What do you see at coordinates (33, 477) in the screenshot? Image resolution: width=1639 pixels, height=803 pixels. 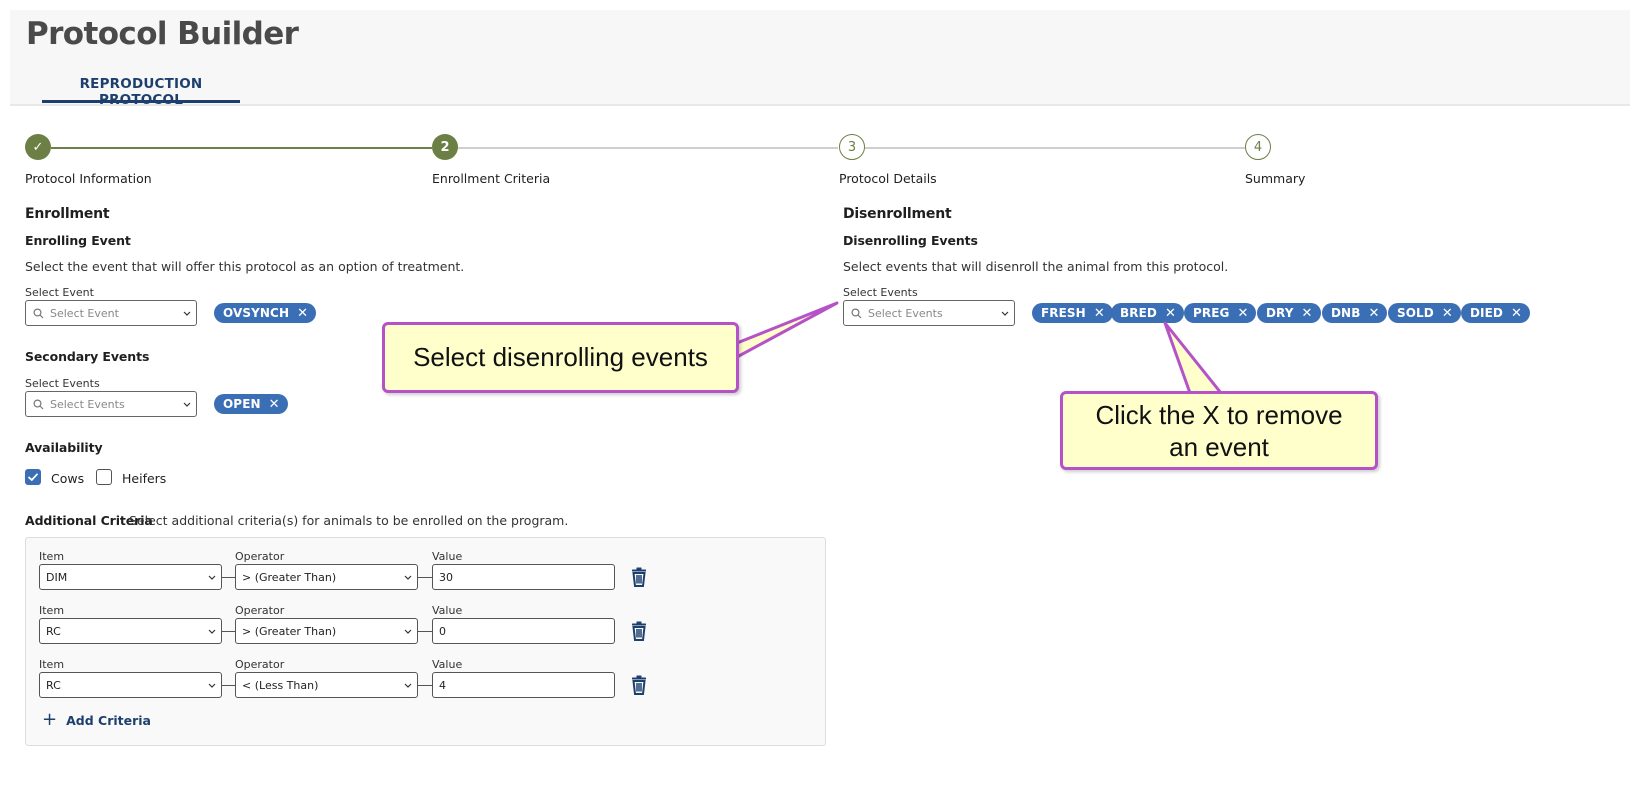 I see `cows-checkbox` at bounding box center [33, 477].